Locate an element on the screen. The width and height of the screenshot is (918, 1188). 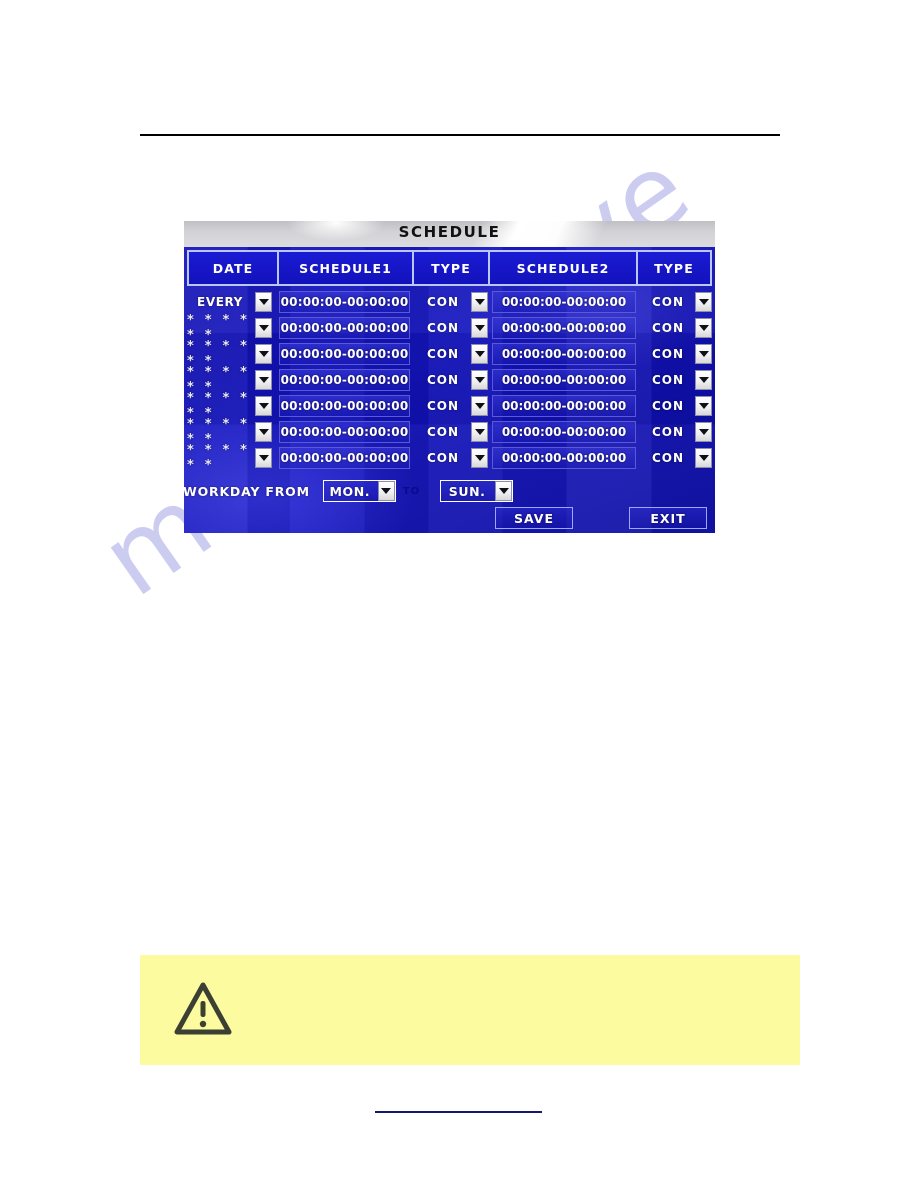
footer-link is located at coordinates (458, 1112).